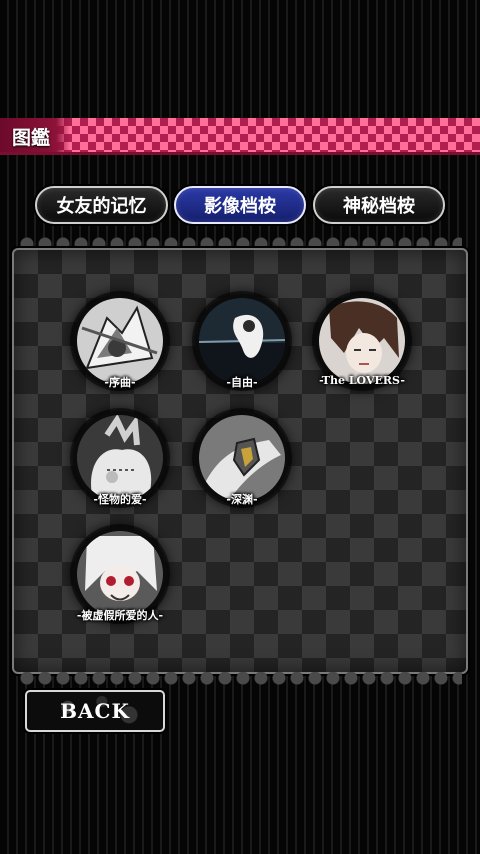 Image resolution: width=480 pixels, height=854 pixels. I want to click on gallery-caption: -自由-, so click(242, 382).